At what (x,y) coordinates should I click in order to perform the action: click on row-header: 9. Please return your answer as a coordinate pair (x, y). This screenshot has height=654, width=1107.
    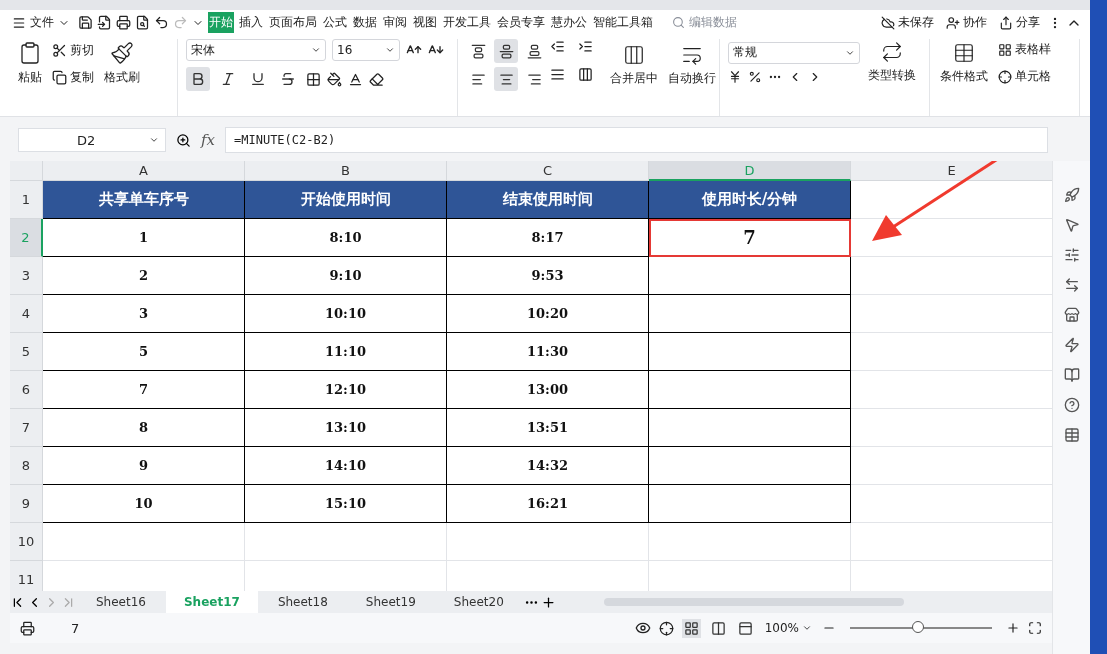
    Looking at the image, I should click on (26, 504).